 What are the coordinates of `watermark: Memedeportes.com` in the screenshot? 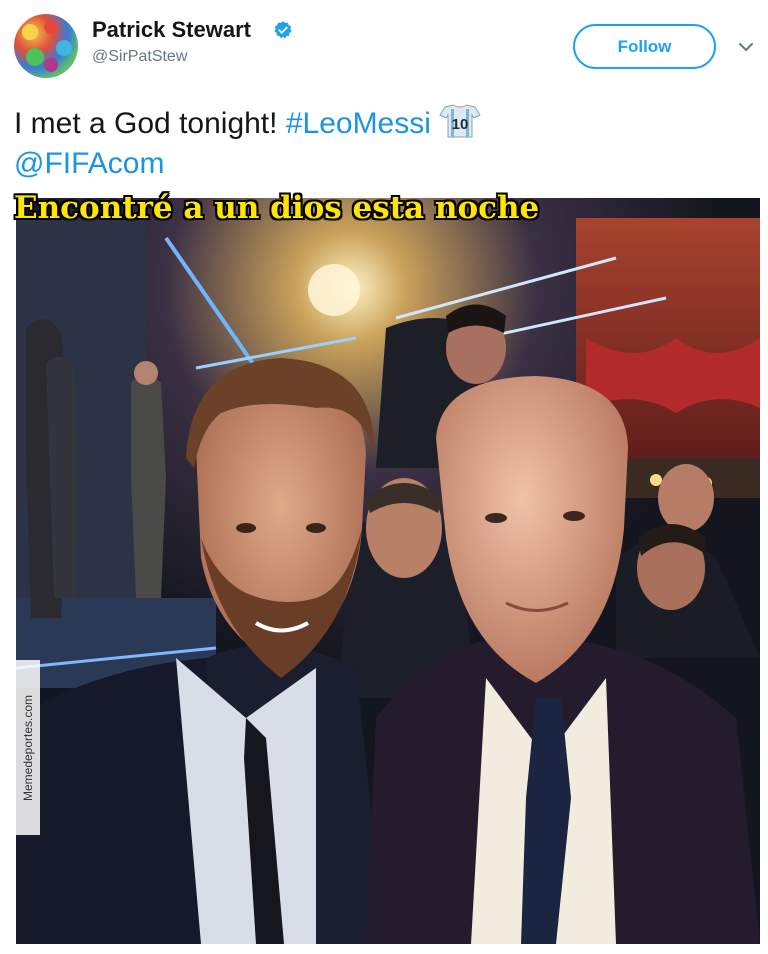 It's located at (28, 747).